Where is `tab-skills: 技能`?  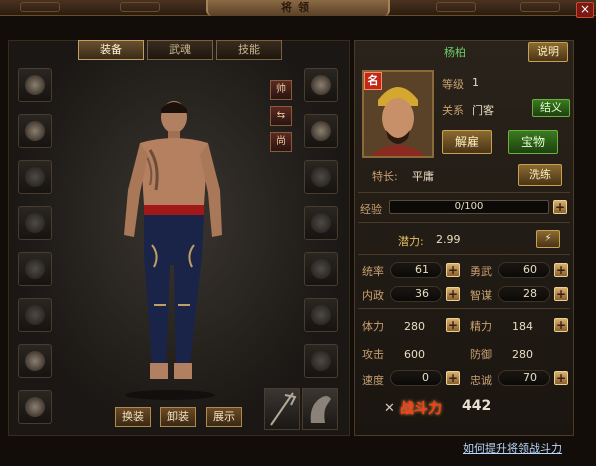 tab-skills: 技能 is located at coordinates (249, 50).